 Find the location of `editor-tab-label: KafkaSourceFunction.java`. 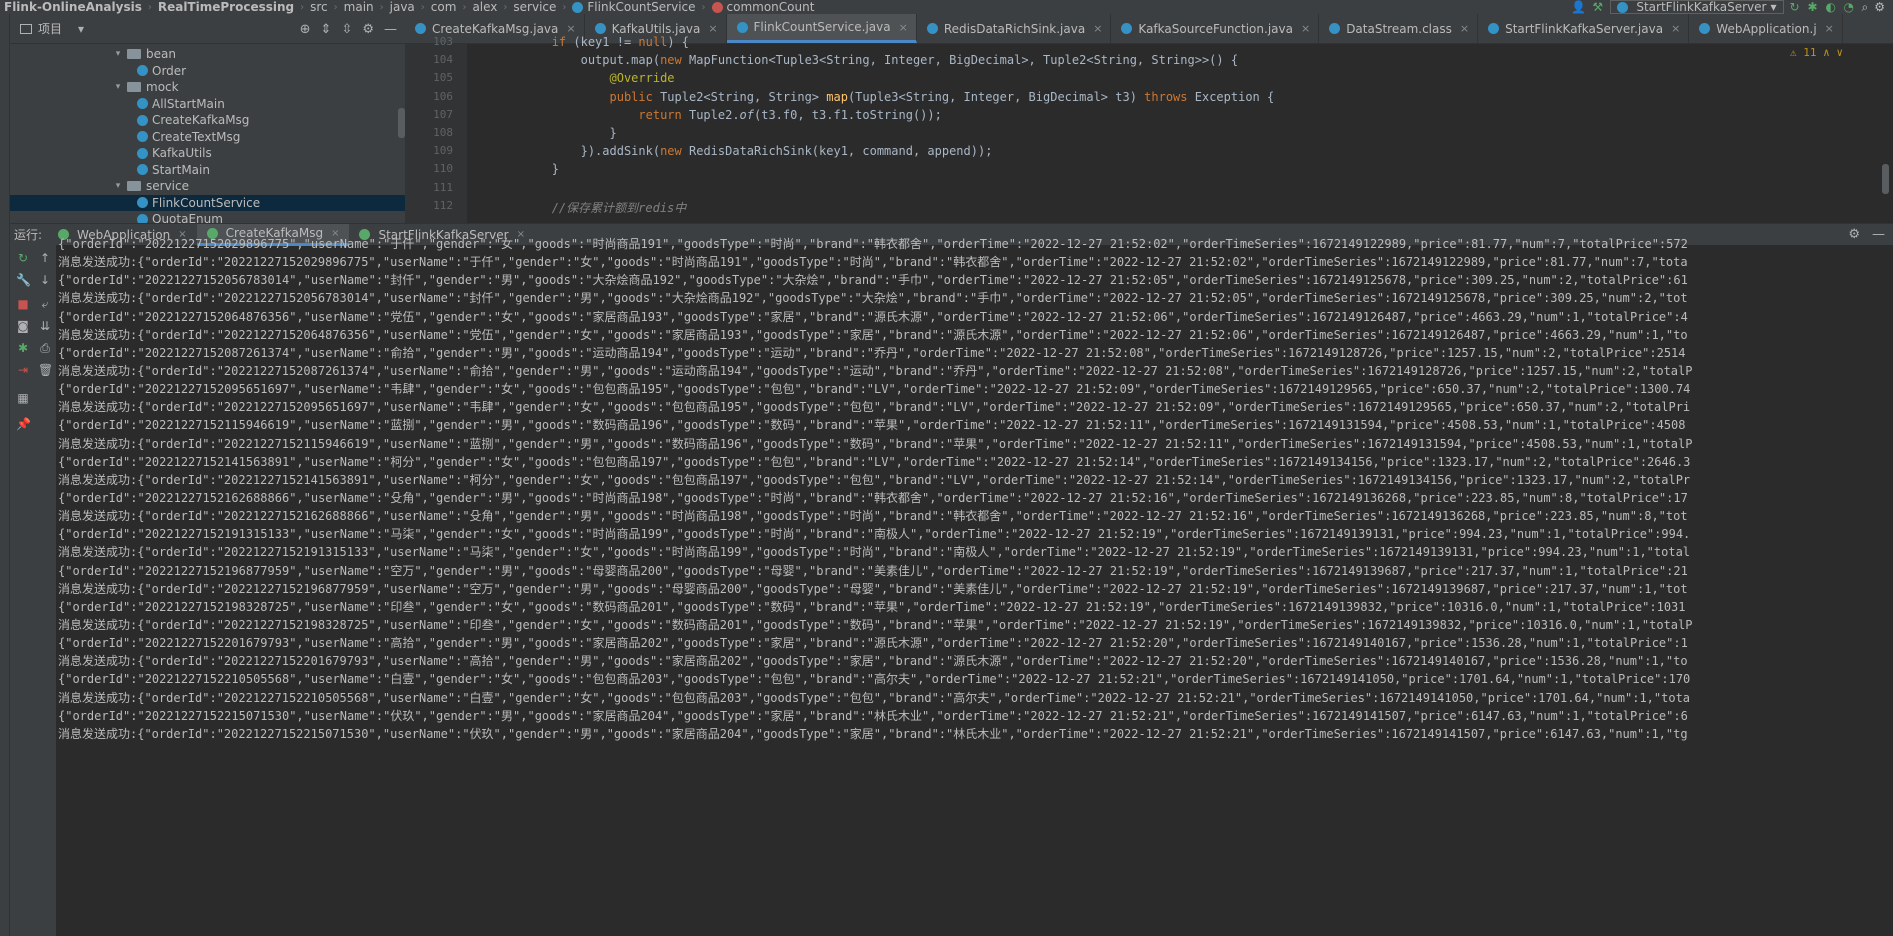

editor-tab-label: KafkaSourceFunction.java is located at coordinates (1215, 28).